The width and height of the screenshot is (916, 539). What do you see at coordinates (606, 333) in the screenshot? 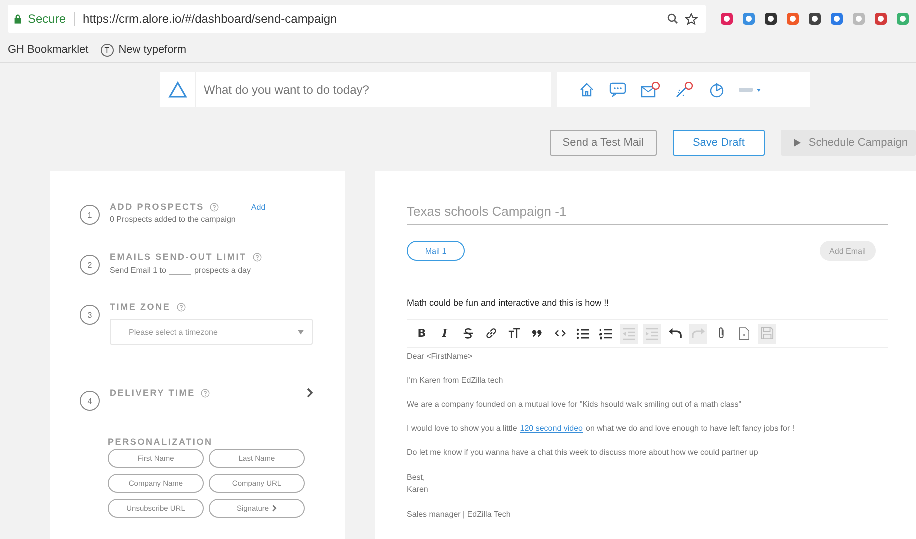
I see `numbered-list-icon` at bounding box center [606, 333].